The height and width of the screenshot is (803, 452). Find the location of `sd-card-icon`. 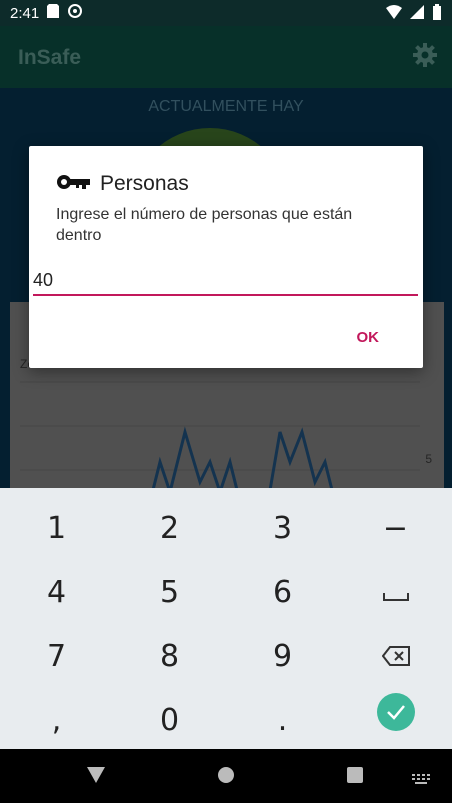

sd-card-icon is located at coordinates (53, 13).